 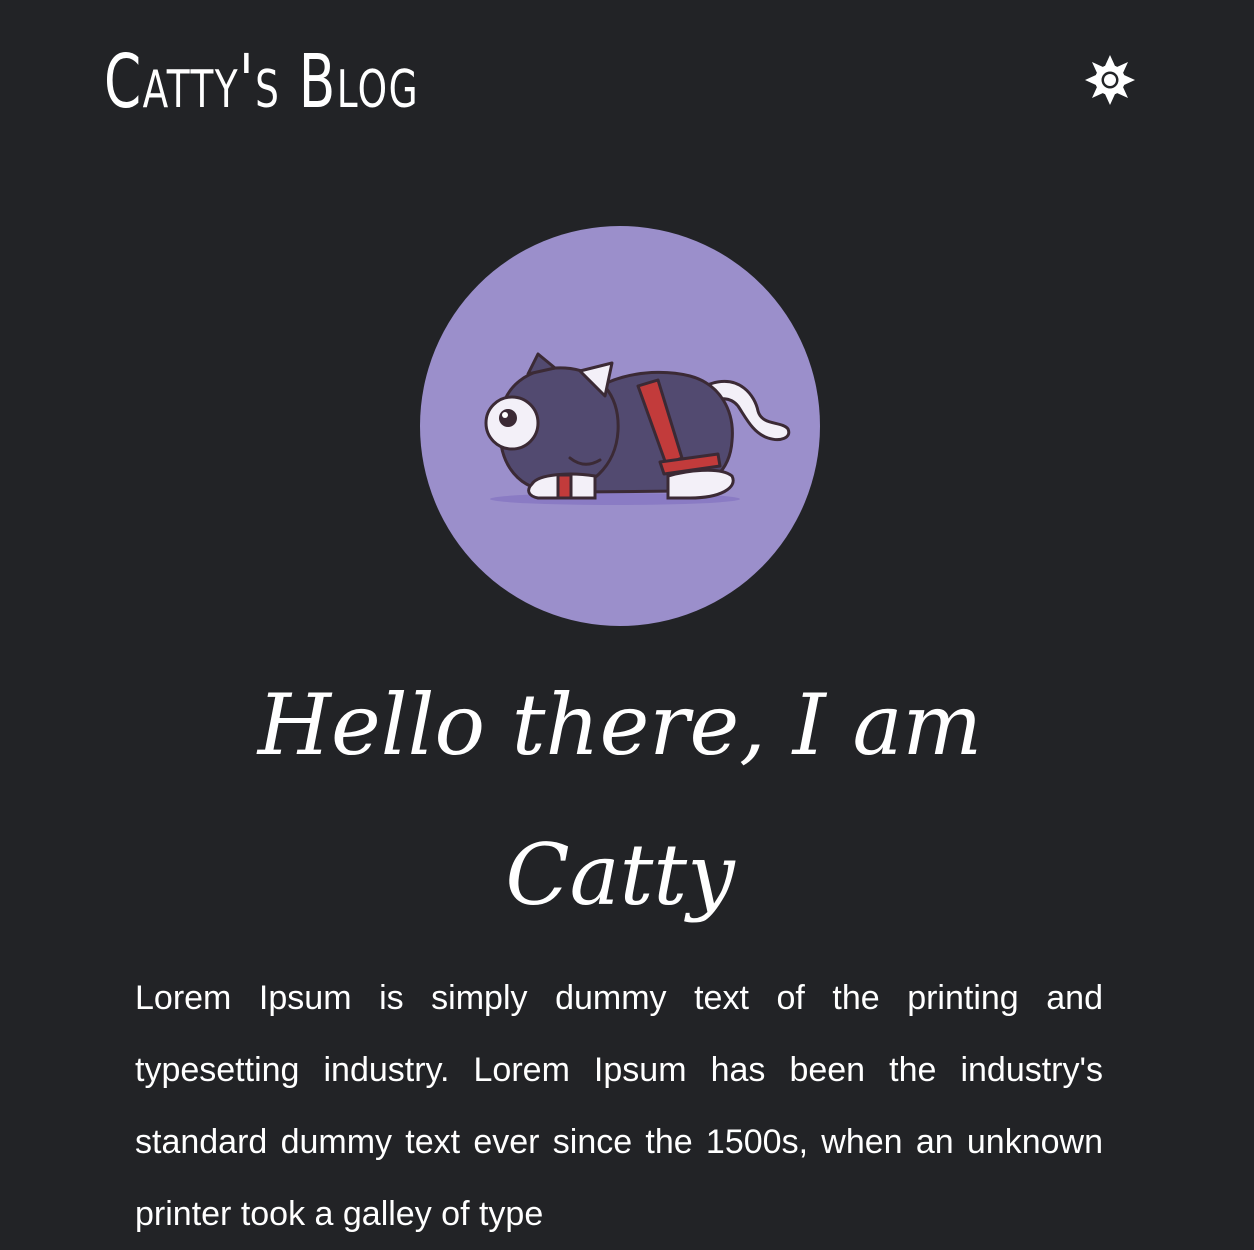 I want to click on greeting-heading: Hello there, I am Catty, so click(x=620, y=800).